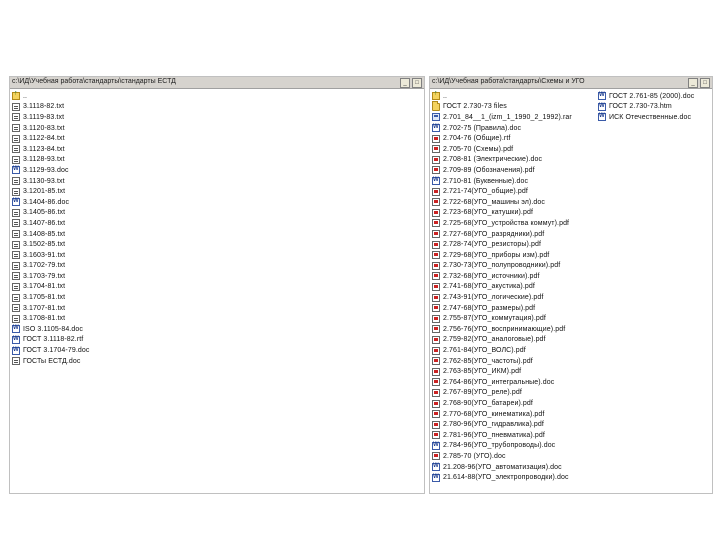 The height and width of the screenshot is (540, 720). Describe the element at coordinates (502, 456) in the screenshot. I see `file-list-item: 2.785-70 (УГО).doc` at that location.